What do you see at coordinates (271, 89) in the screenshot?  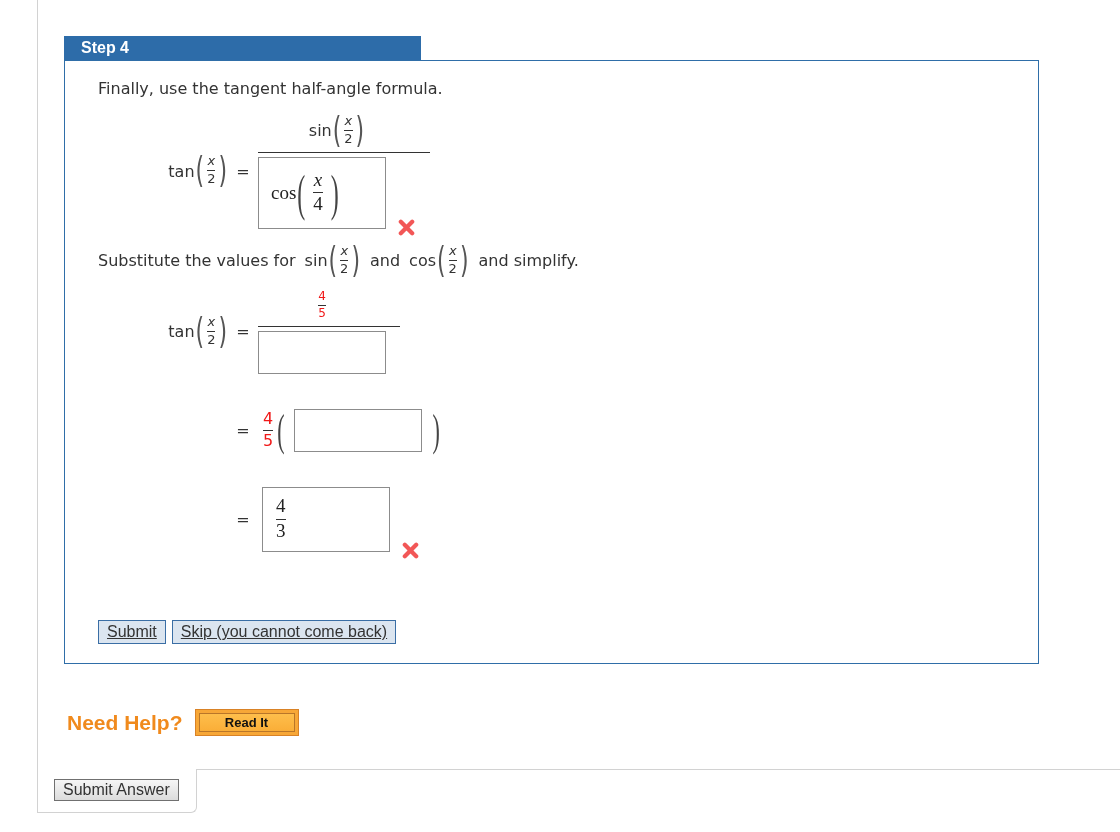 I see `instruction-text: Finally, use the tangent half-angle formula.` at bounding box center [271, 89].